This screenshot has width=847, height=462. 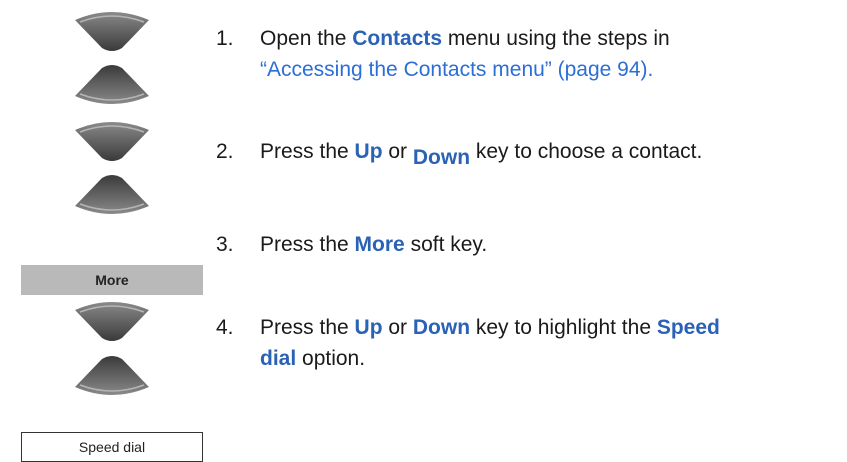 I want to click on step-text-part: key to choose a contact., so click(x=586, y=151).